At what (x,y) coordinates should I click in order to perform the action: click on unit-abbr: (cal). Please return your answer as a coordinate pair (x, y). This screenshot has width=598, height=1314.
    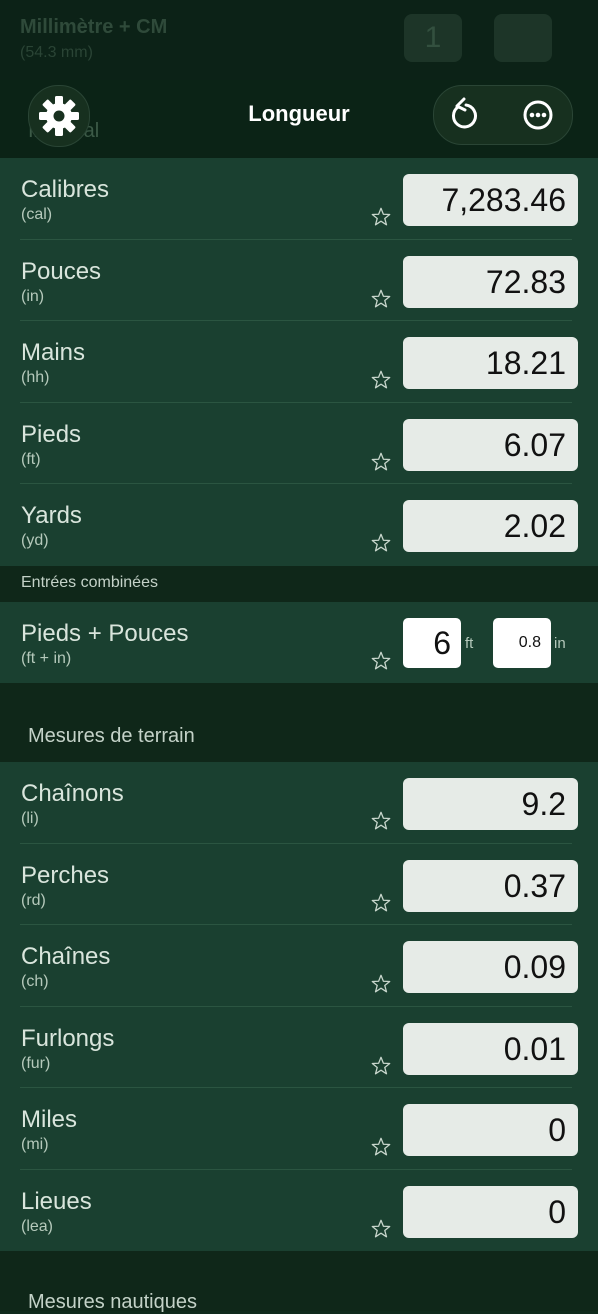
    Looking at the image, I should click on (37, 214).